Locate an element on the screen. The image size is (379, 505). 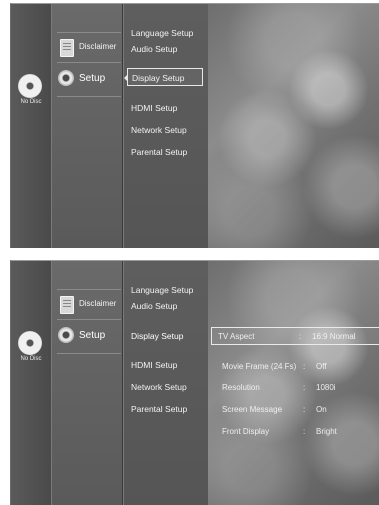
option-value: 1080i is located at coordinates (326, 387).